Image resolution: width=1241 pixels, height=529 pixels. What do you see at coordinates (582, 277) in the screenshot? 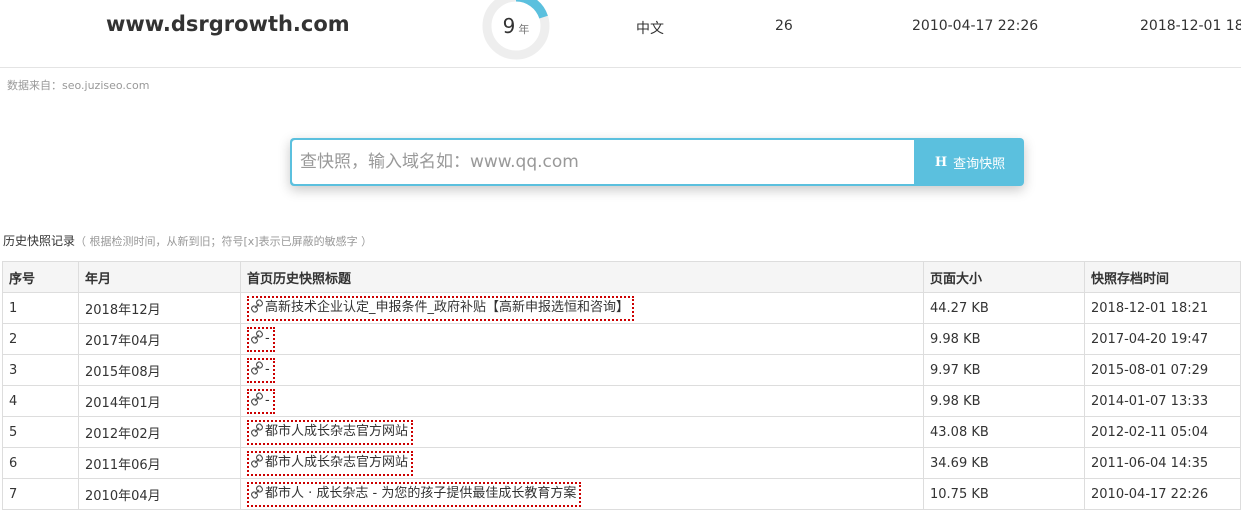
I see `column-header-title: 首页历史快照标题` at bounding box center [582, 277].